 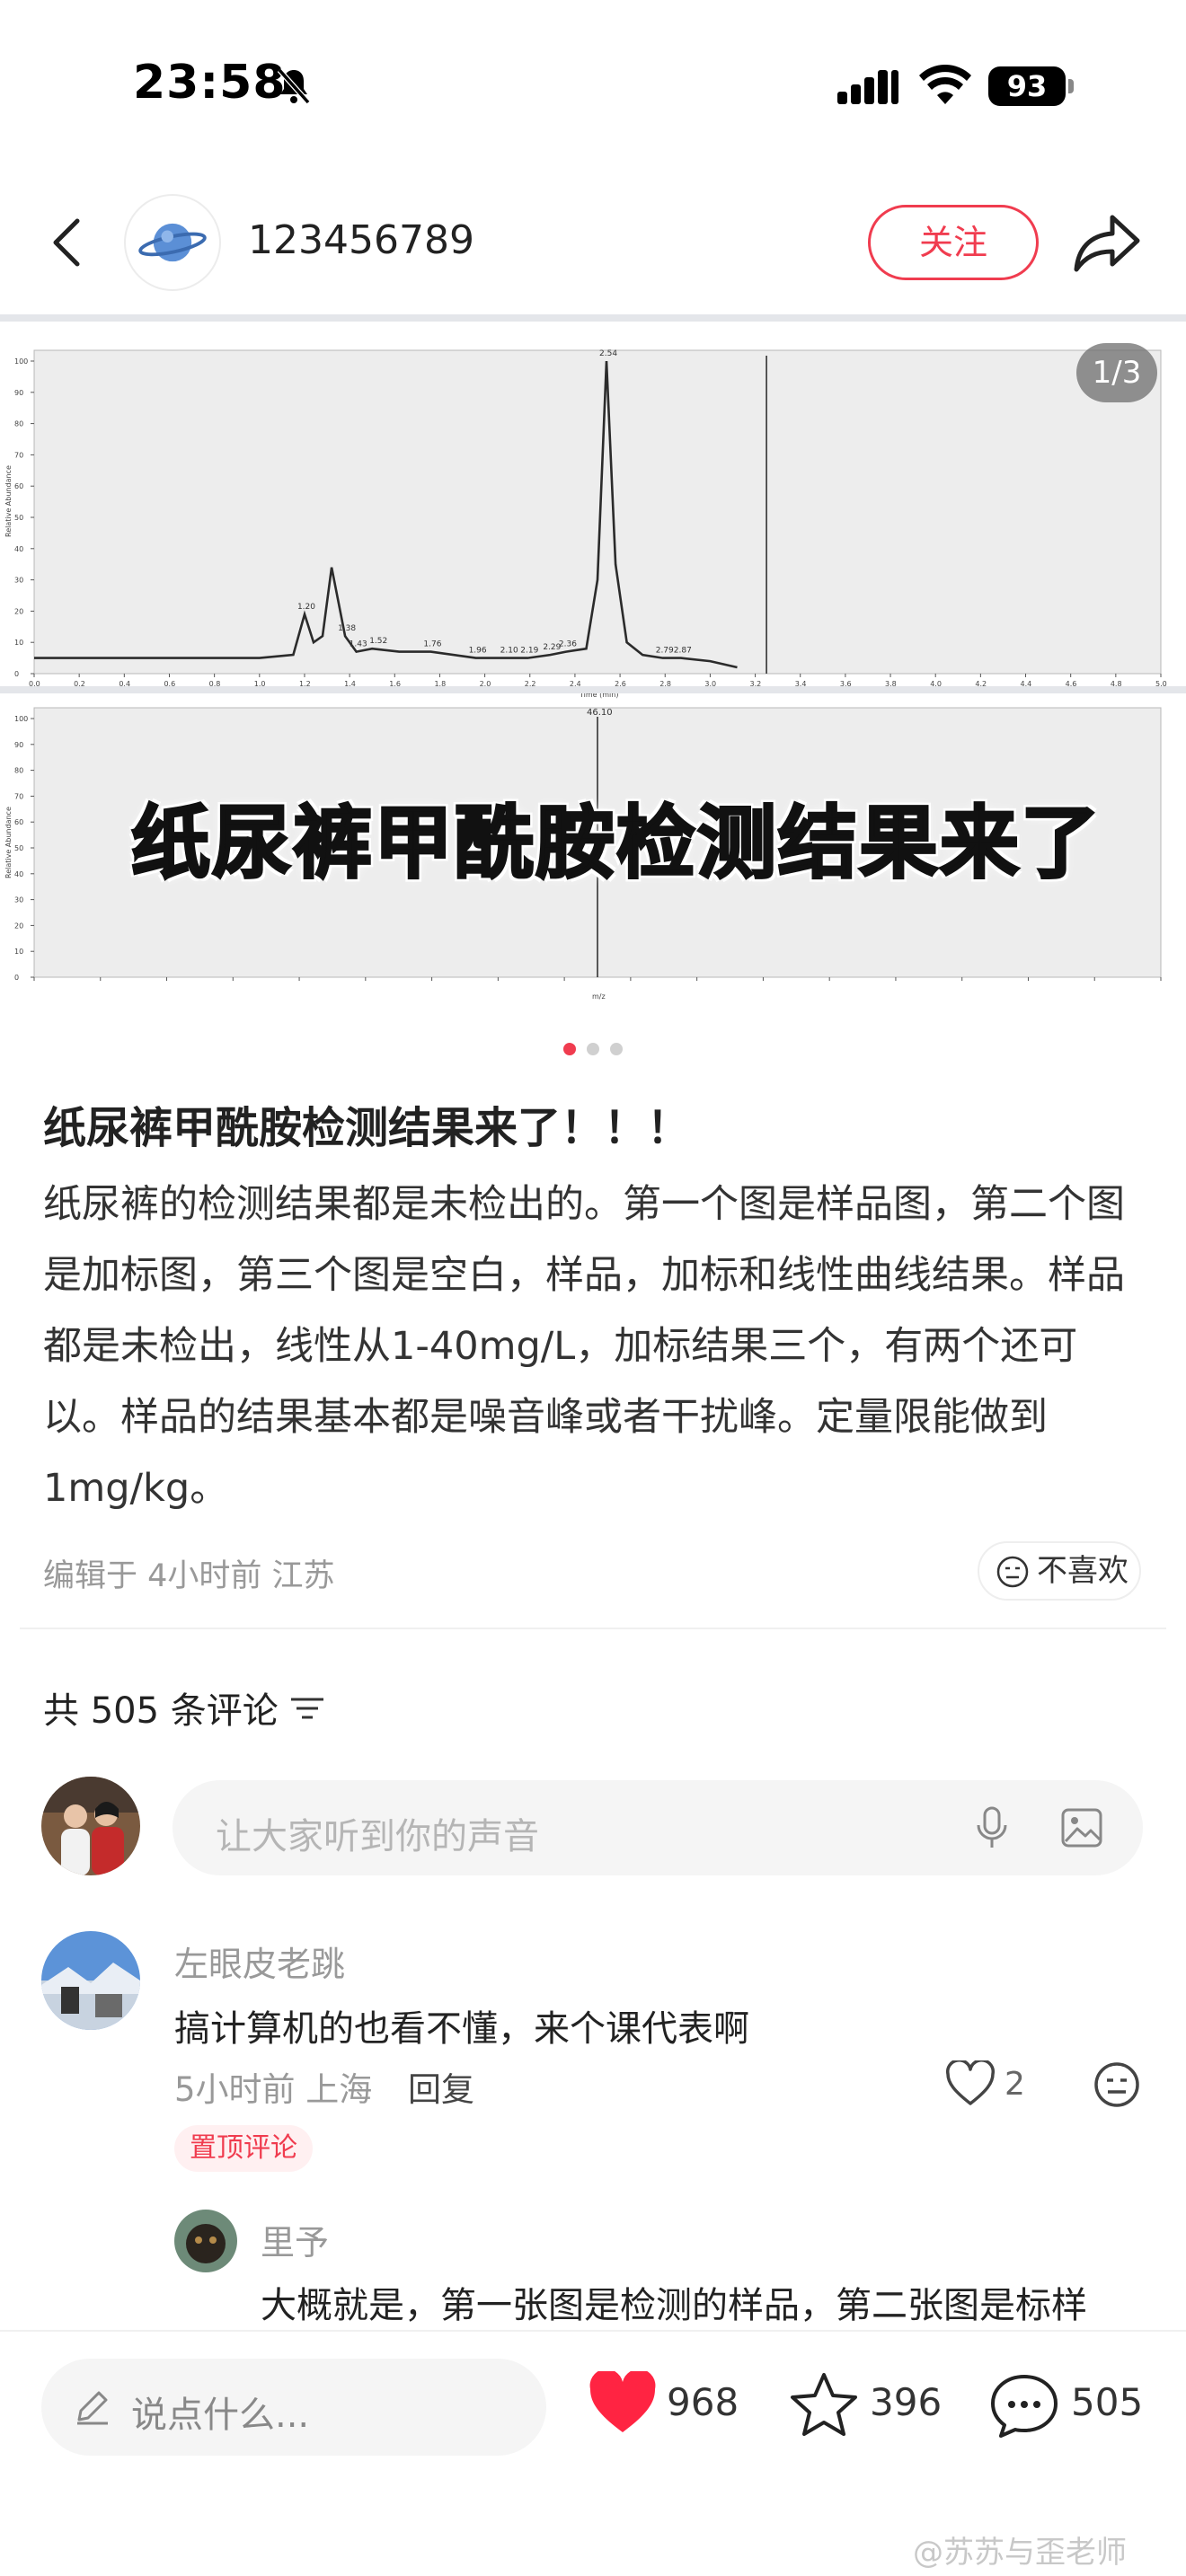 I want to click on wifi-icon, so click(x=945, y=84).